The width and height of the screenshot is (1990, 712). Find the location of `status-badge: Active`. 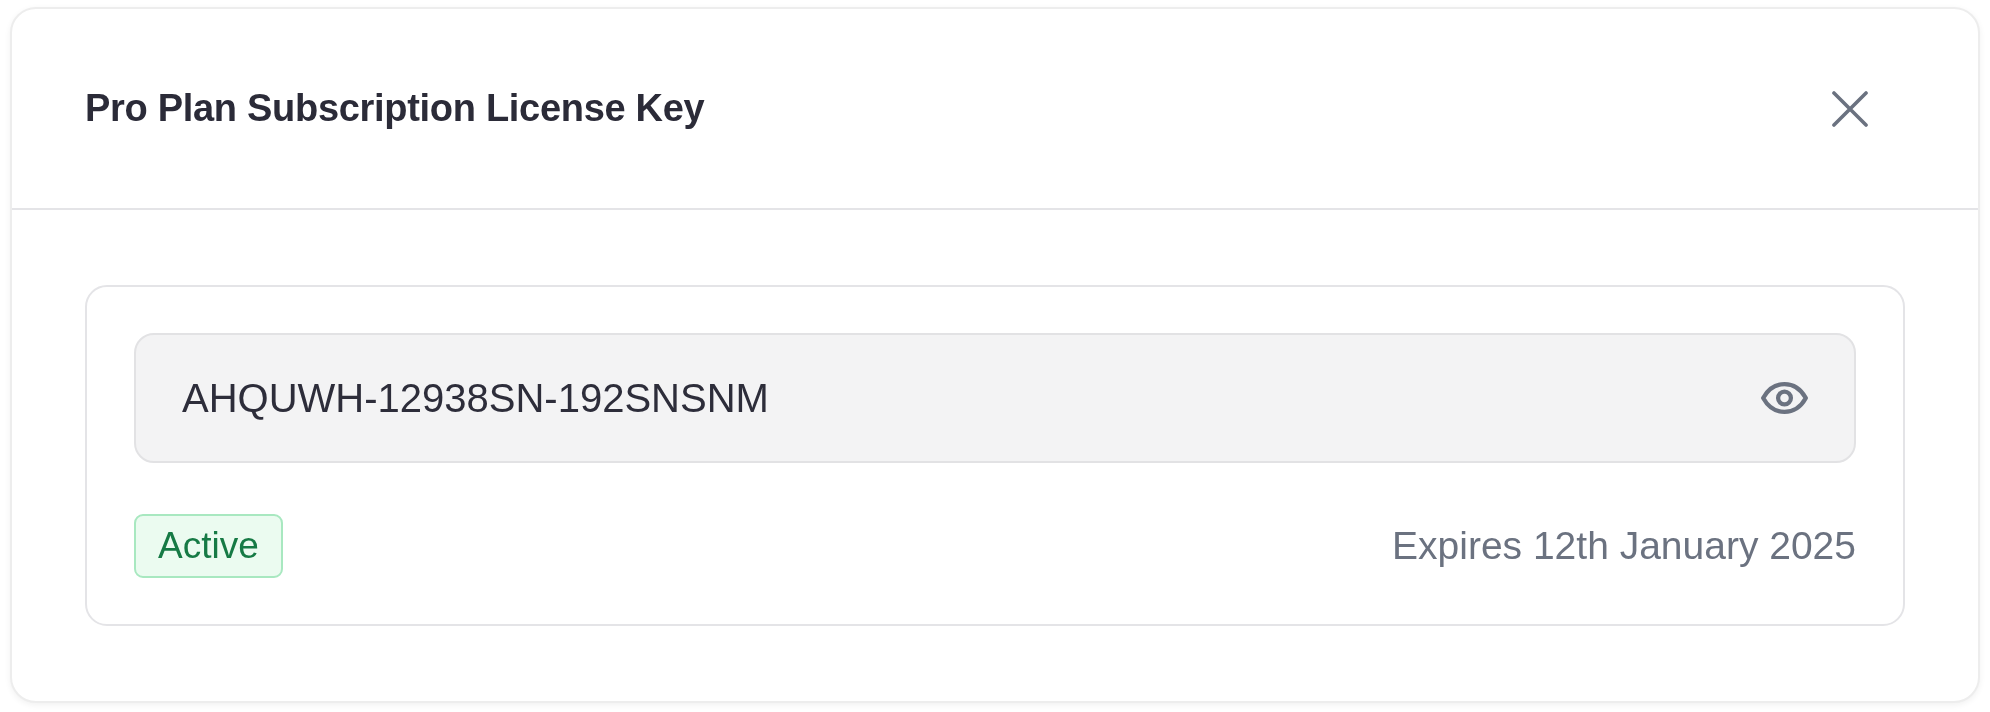

status-badge: Active is located at coordinates (208, 546).